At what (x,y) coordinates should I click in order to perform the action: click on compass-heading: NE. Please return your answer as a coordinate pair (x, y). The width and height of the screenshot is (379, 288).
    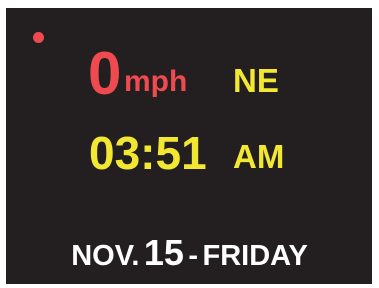
    Looking at the image, I should click on (256, 80).